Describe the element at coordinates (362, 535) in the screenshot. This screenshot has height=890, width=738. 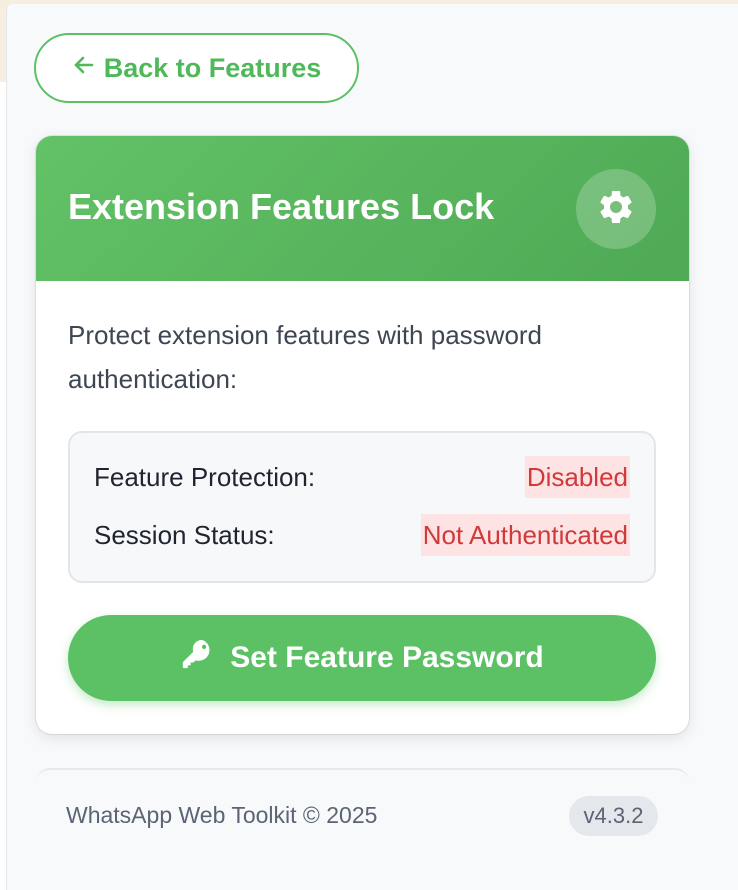
I see `status-row-session: Session Status: Not Authenticated` at that location.